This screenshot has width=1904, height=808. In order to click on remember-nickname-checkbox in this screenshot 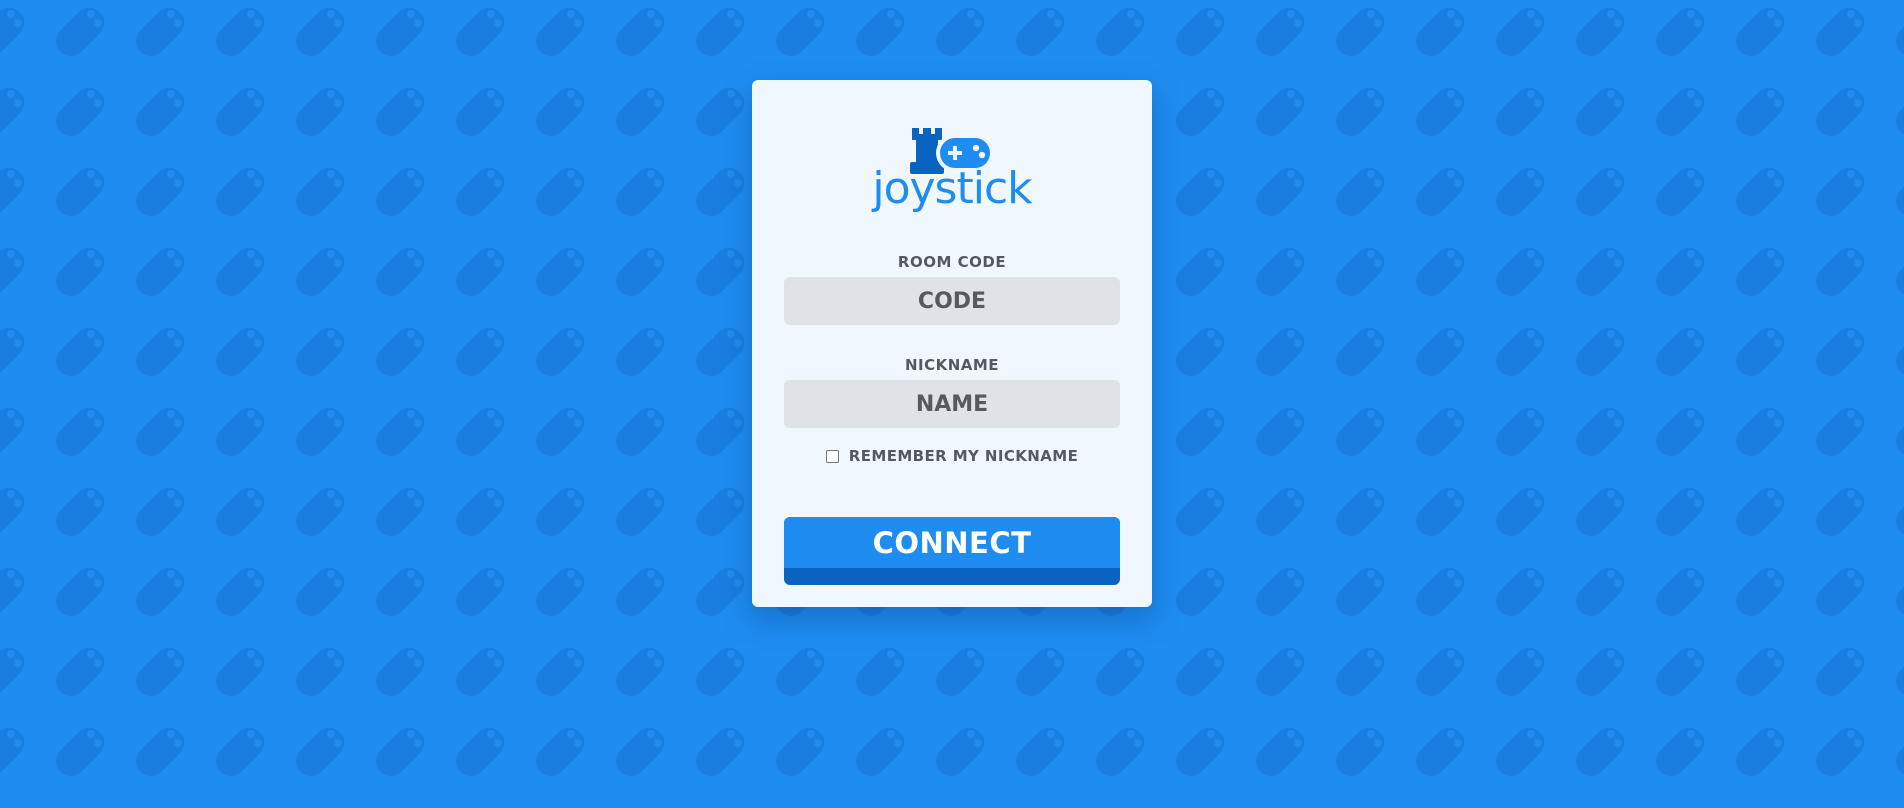, I will do `click(832, 456)`.